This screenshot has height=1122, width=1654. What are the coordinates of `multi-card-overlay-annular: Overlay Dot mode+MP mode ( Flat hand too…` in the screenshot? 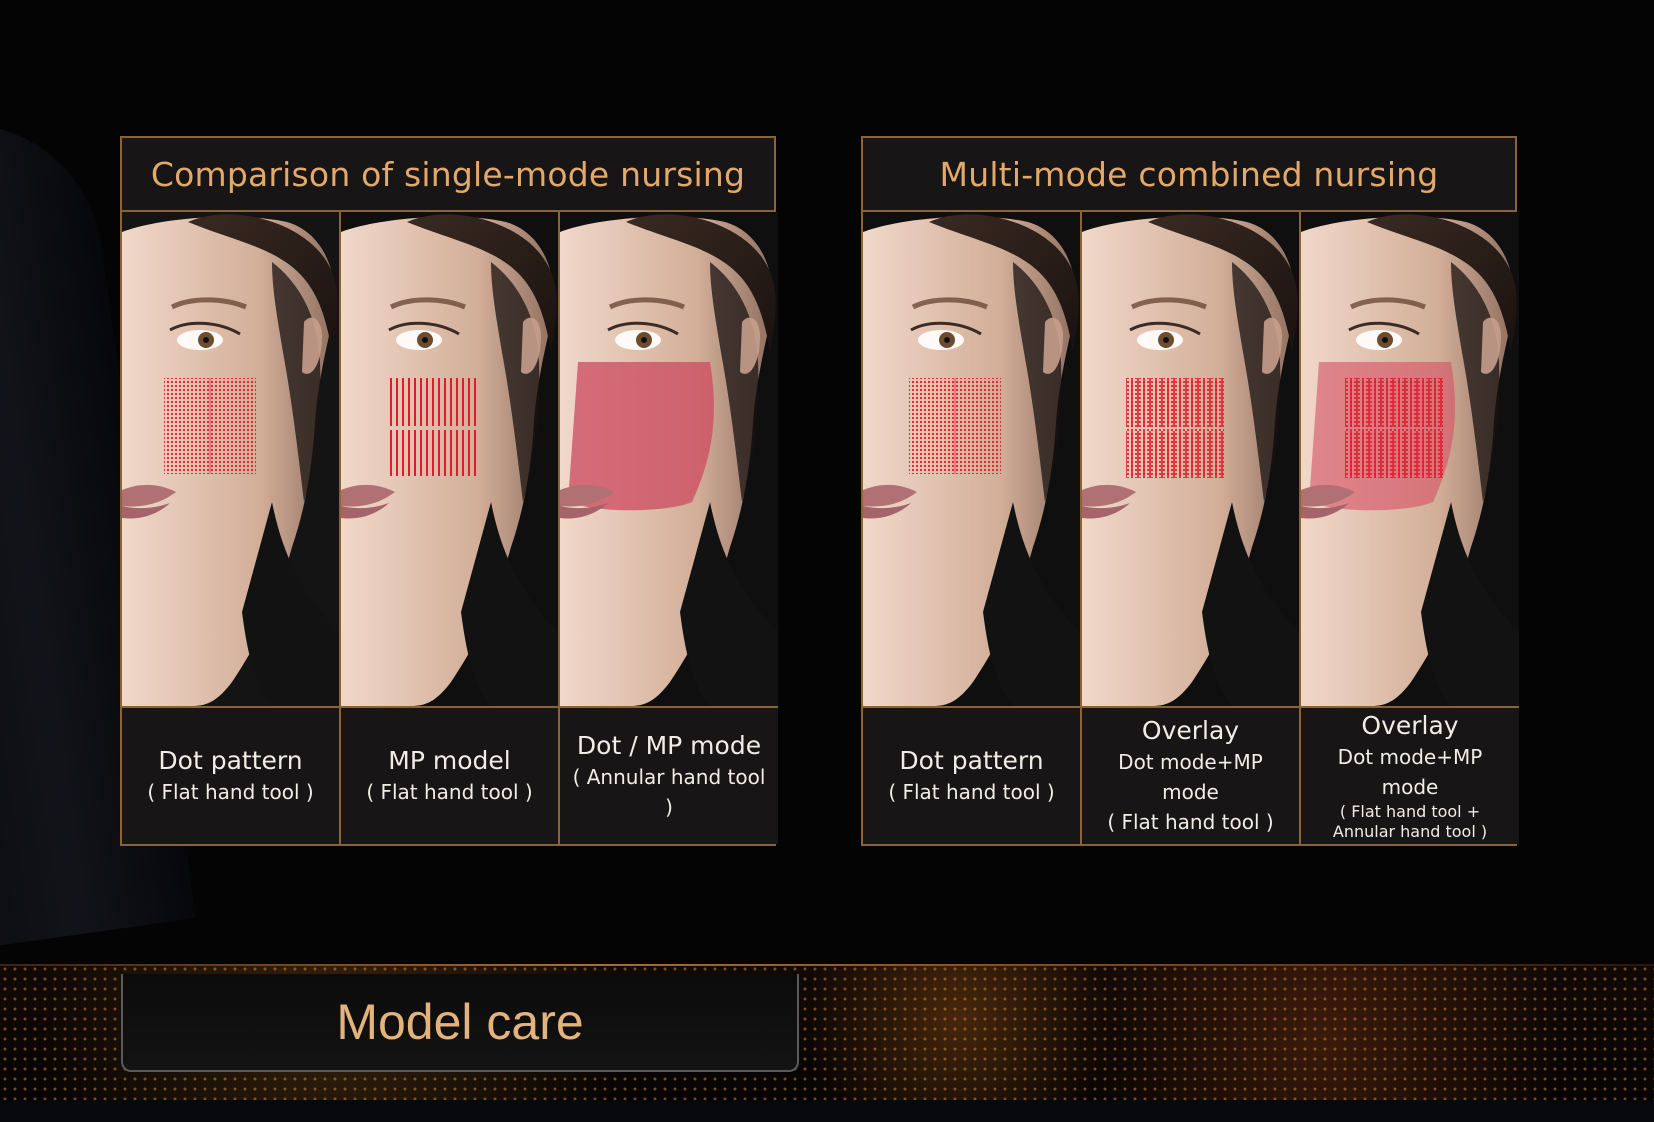 It's located at (1410, 528).